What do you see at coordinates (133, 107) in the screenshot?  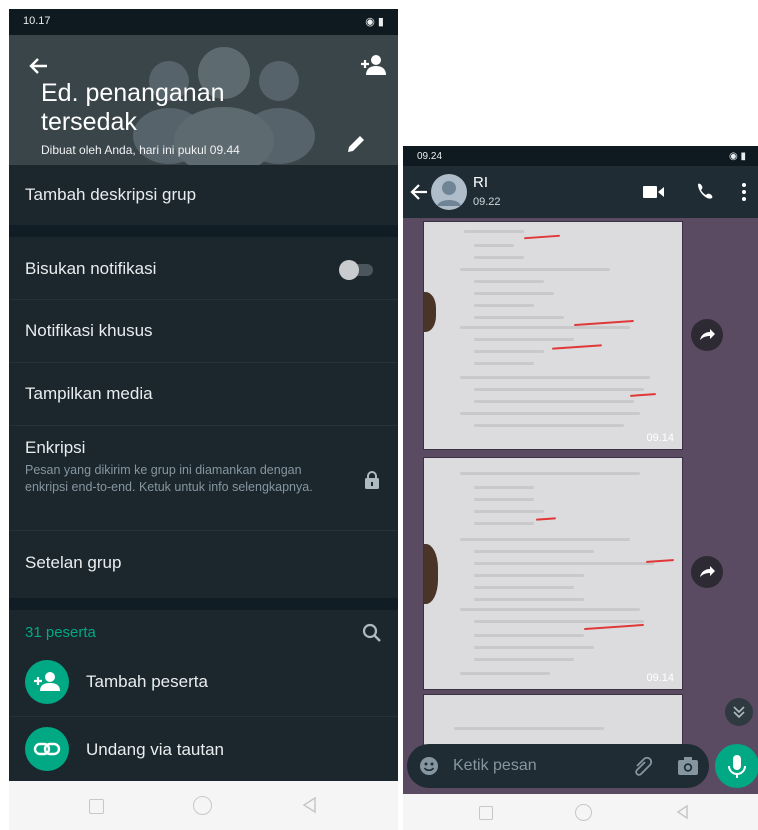 I see `group-name: Ed. penanganan tersedak` at bounding box center [133, 107].